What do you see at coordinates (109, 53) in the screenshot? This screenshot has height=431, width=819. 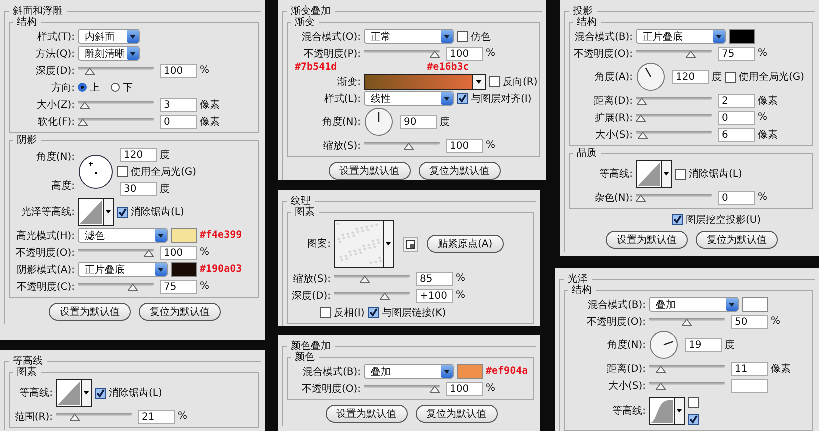 I see `dropdown: 雕刻清晰` at bounding box center [109, 53].